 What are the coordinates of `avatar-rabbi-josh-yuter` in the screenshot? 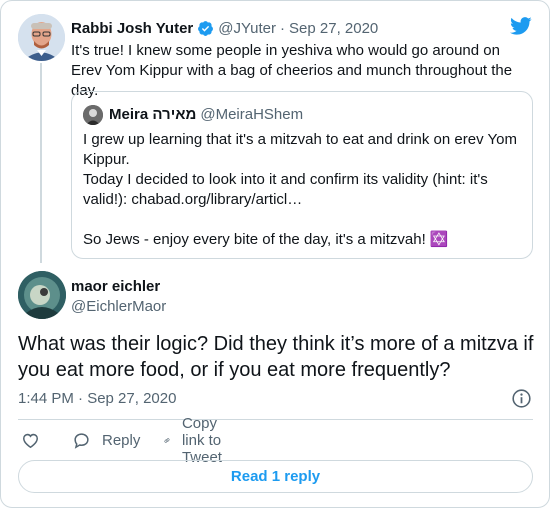 It's located at (41, 37).